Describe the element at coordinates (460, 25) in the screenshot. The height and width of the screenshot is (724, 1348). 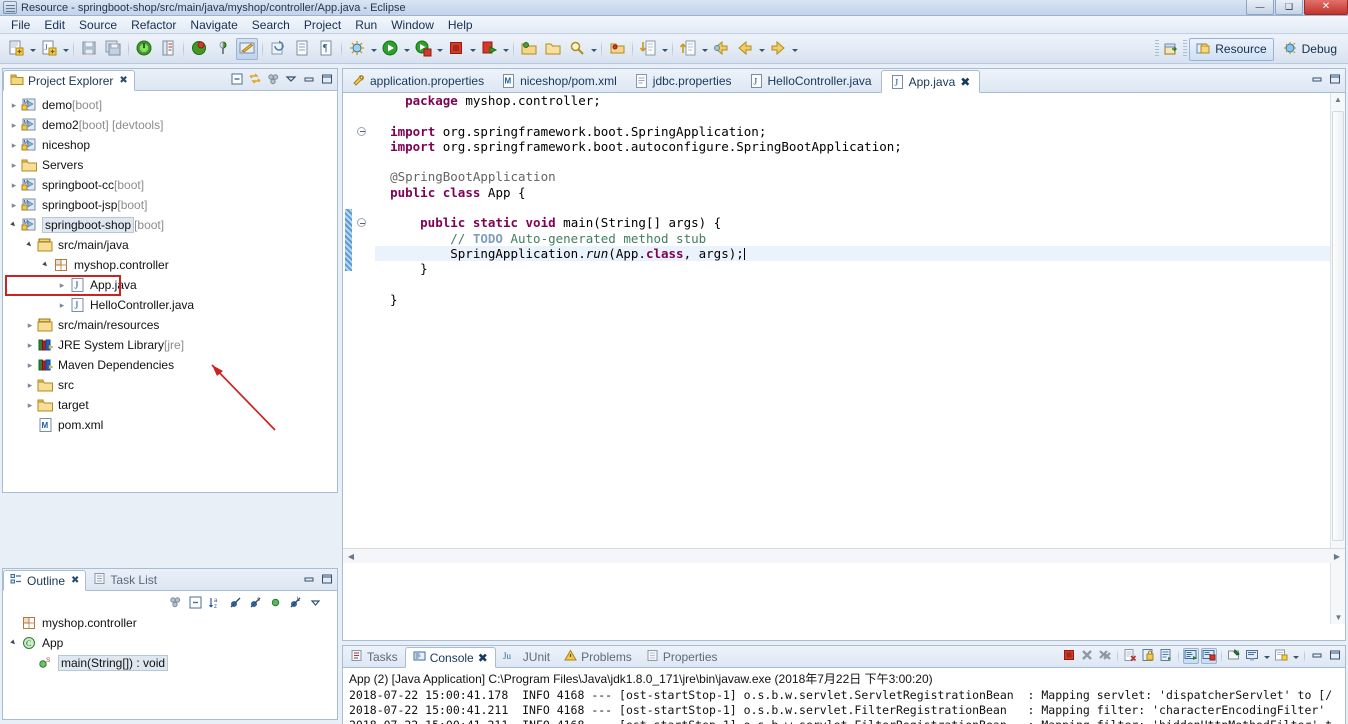
I see `menu-help: Help` at that location.